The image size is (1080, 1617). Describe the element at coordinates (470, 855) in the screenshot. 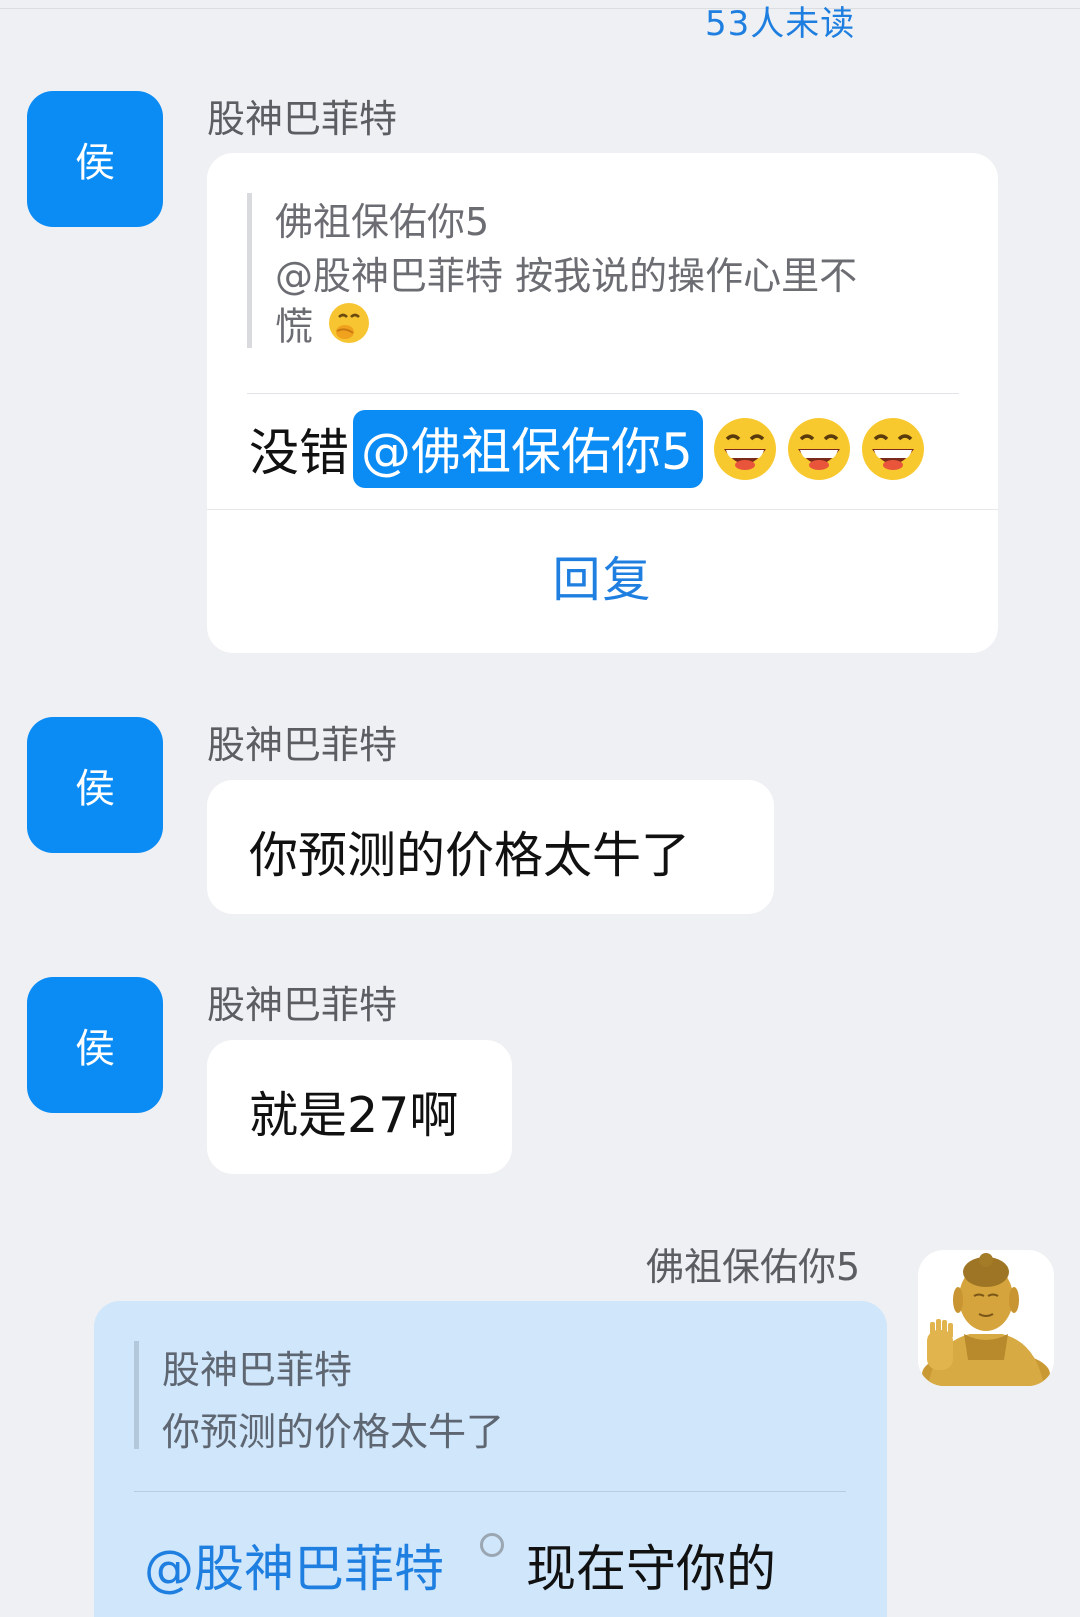

I see `message-text: 你预测的价格太牛了` at that location.